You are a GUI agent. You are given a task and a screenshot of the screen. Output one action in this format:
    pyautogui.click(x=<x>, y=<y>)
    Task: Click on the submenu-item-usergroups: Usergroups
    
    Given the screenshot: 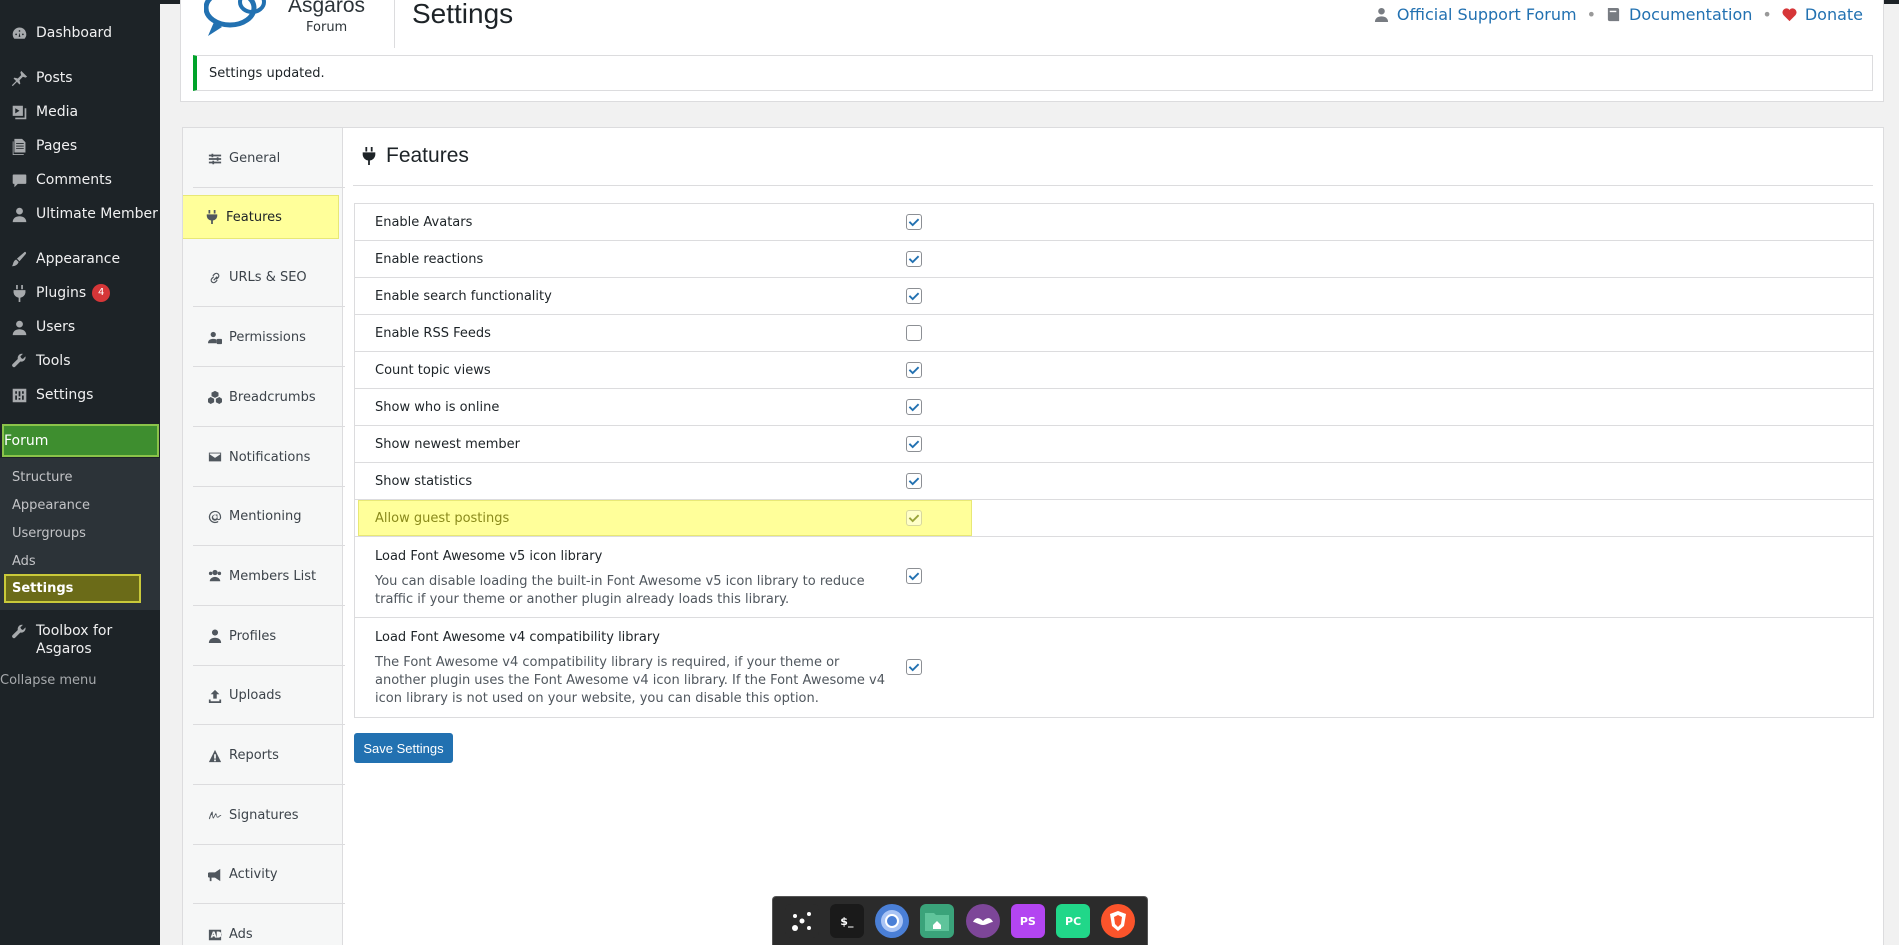 What is the action you would take?
    pyautogui.click(x=49, y=533)
    